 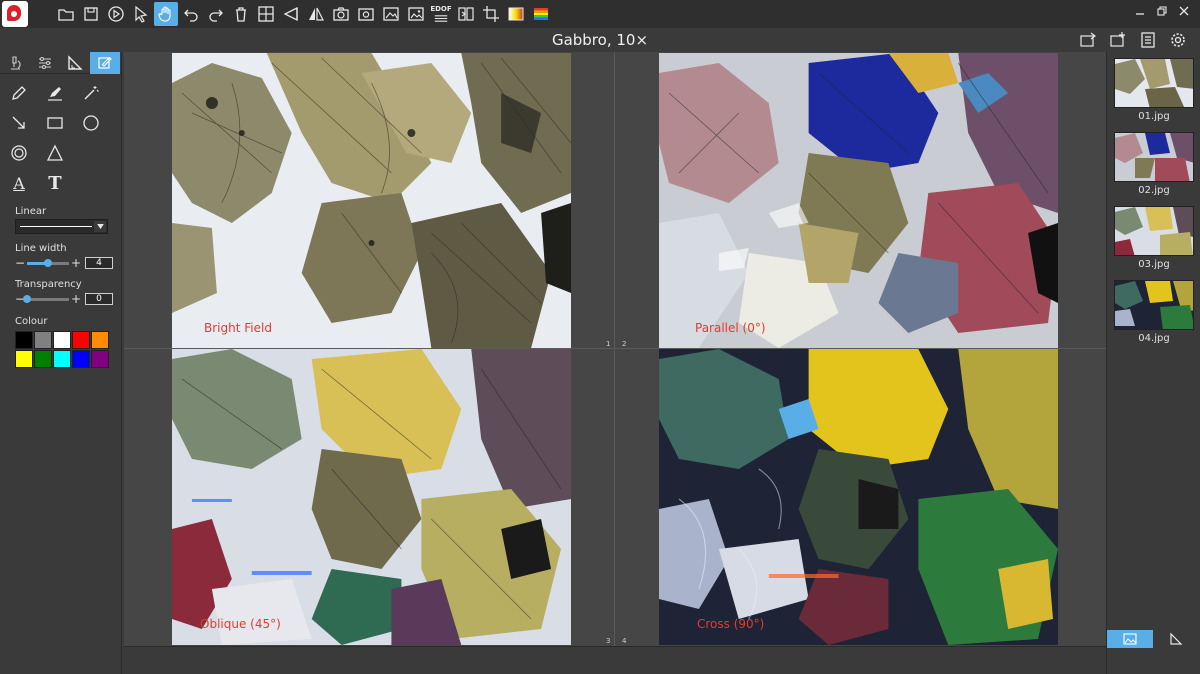 What do you see at coordinates (366, 14) in the screenshot?
I see `snapshot-icon` at bounding box center [366, 14].